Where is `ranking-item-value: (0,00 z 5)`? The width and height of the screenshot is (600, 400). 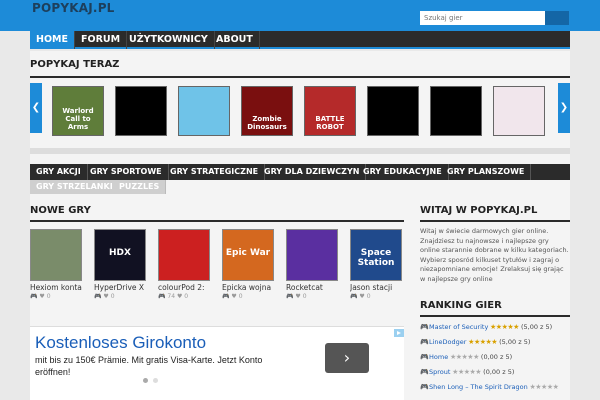
ranking-item-value: (0,00 z 5) is located at coordinates (499, 372).